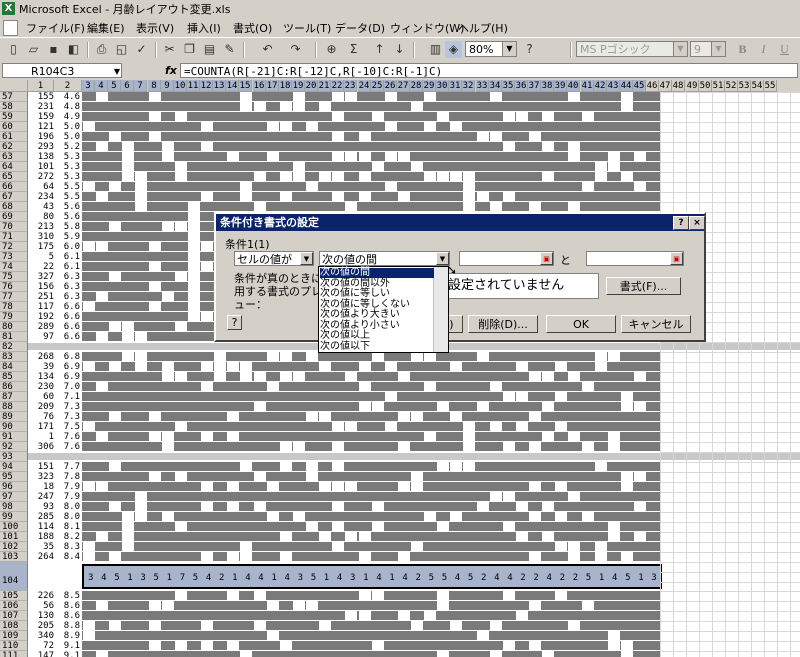 The image size is (800, 657). I want to click on row-header: 108, so click(14, 626).